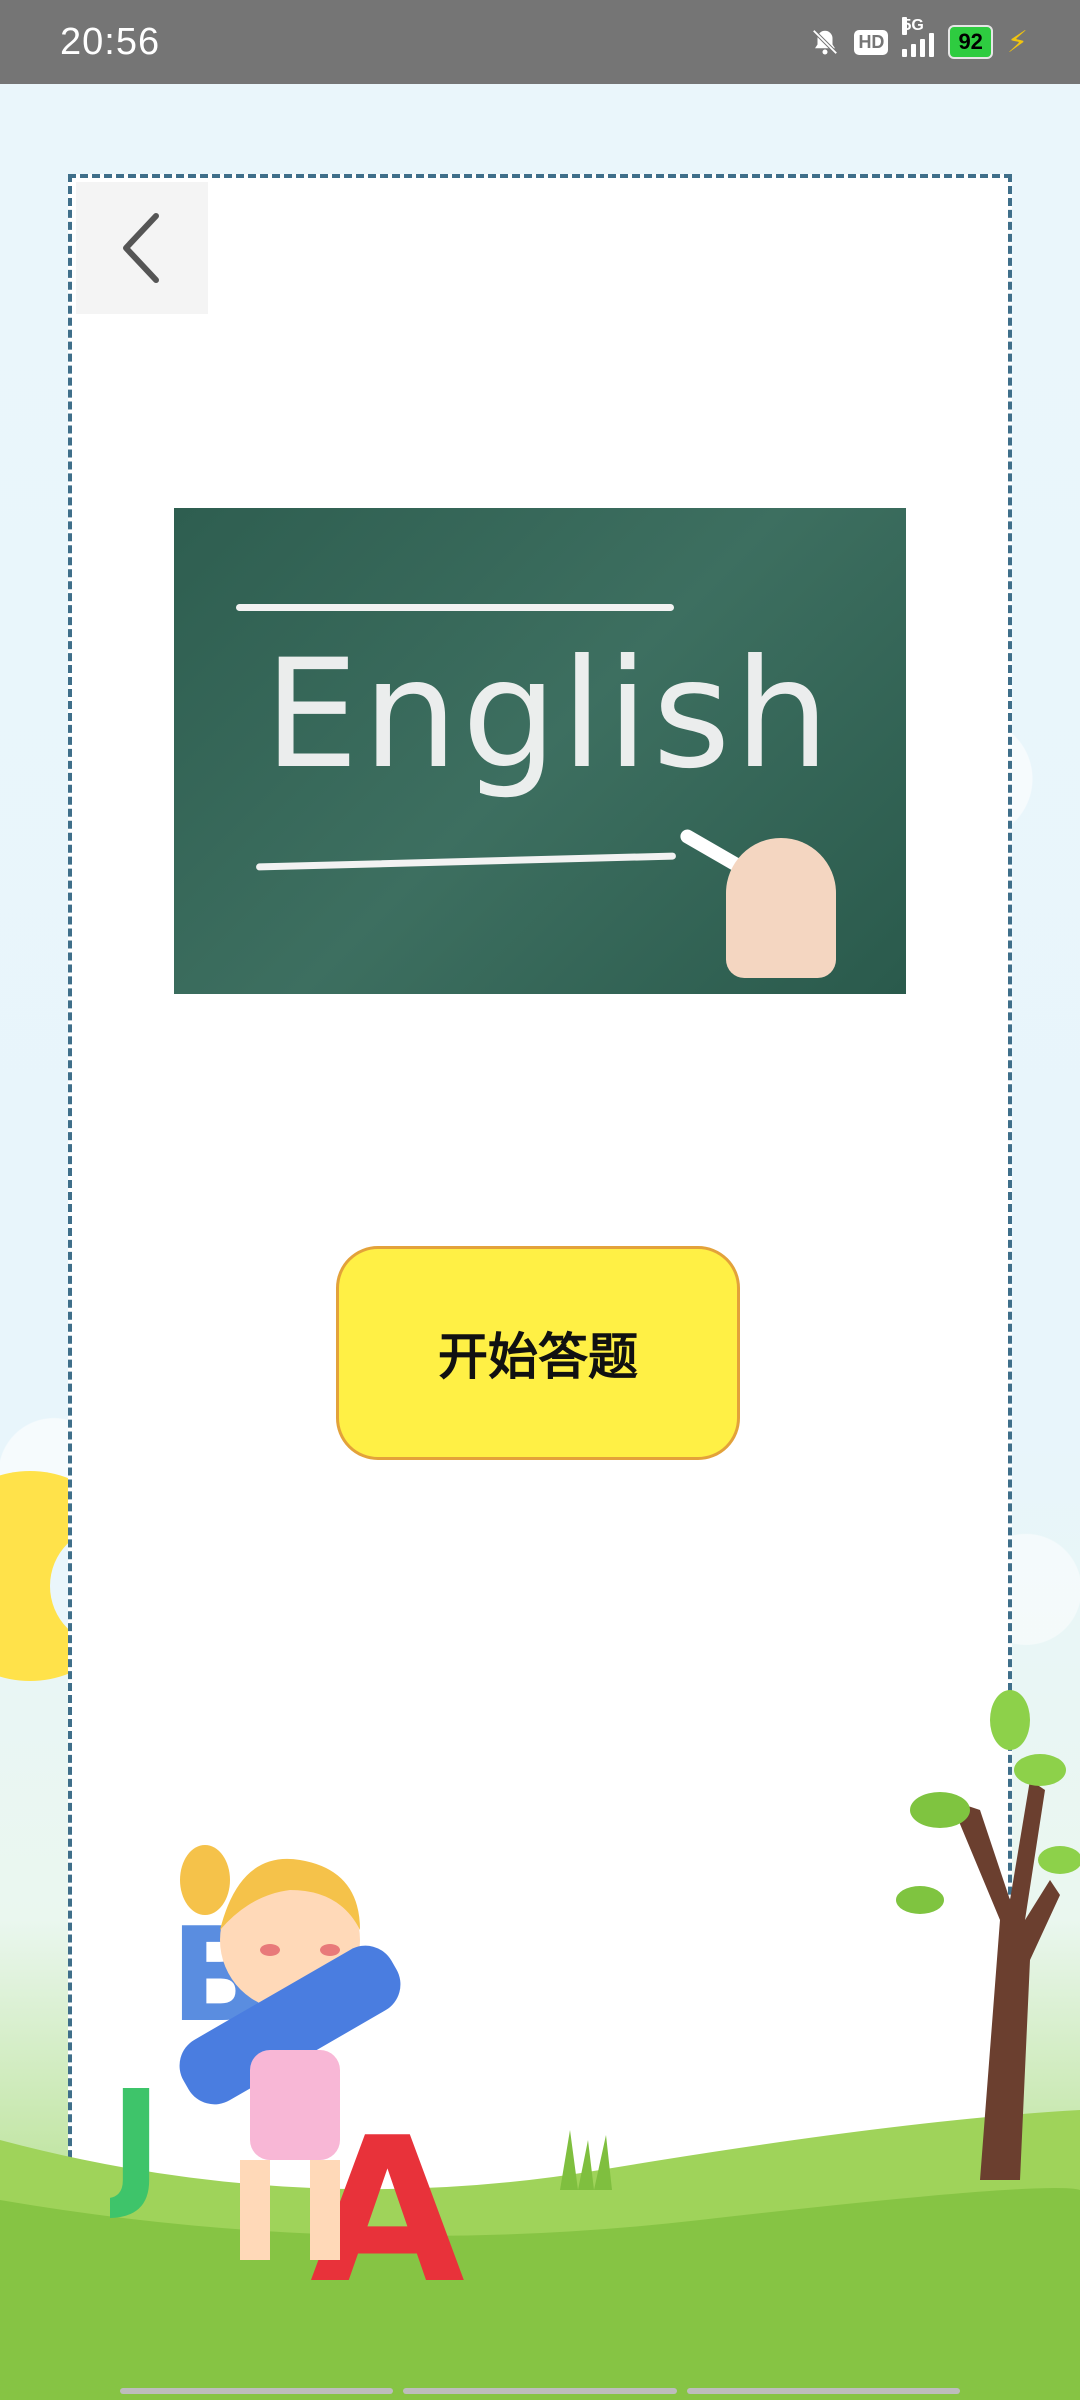 The width and height of the screenshot is (1080, 2400). What do you see at coordinates (549, 715) in the screenshot?
I see `hero-text: English` at bounding box center [549, 715].